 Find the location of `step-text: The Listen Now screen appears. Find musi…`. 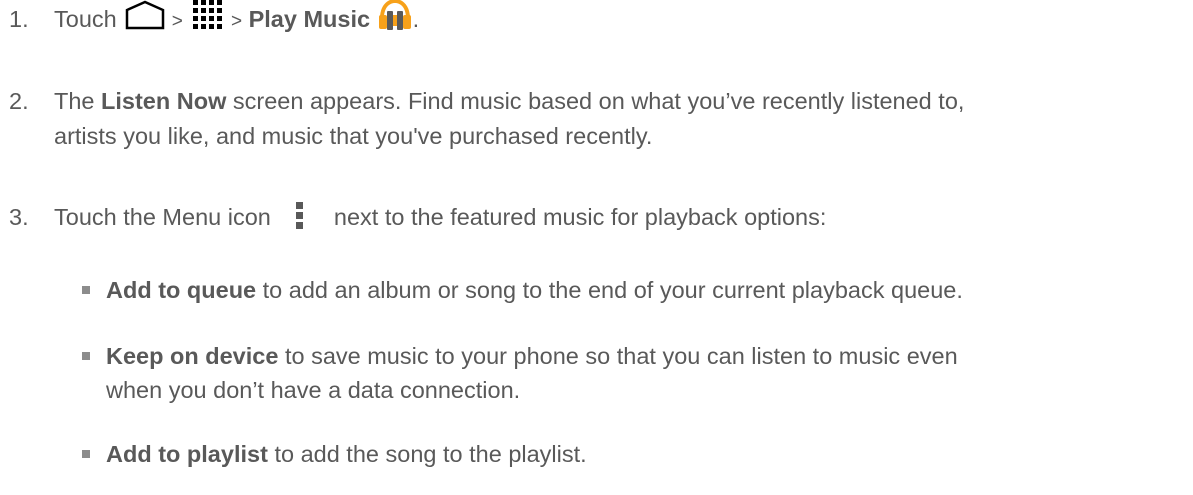

step-text: The Listen Now screen appears. Find musi… is located at coordinates (623, 119).